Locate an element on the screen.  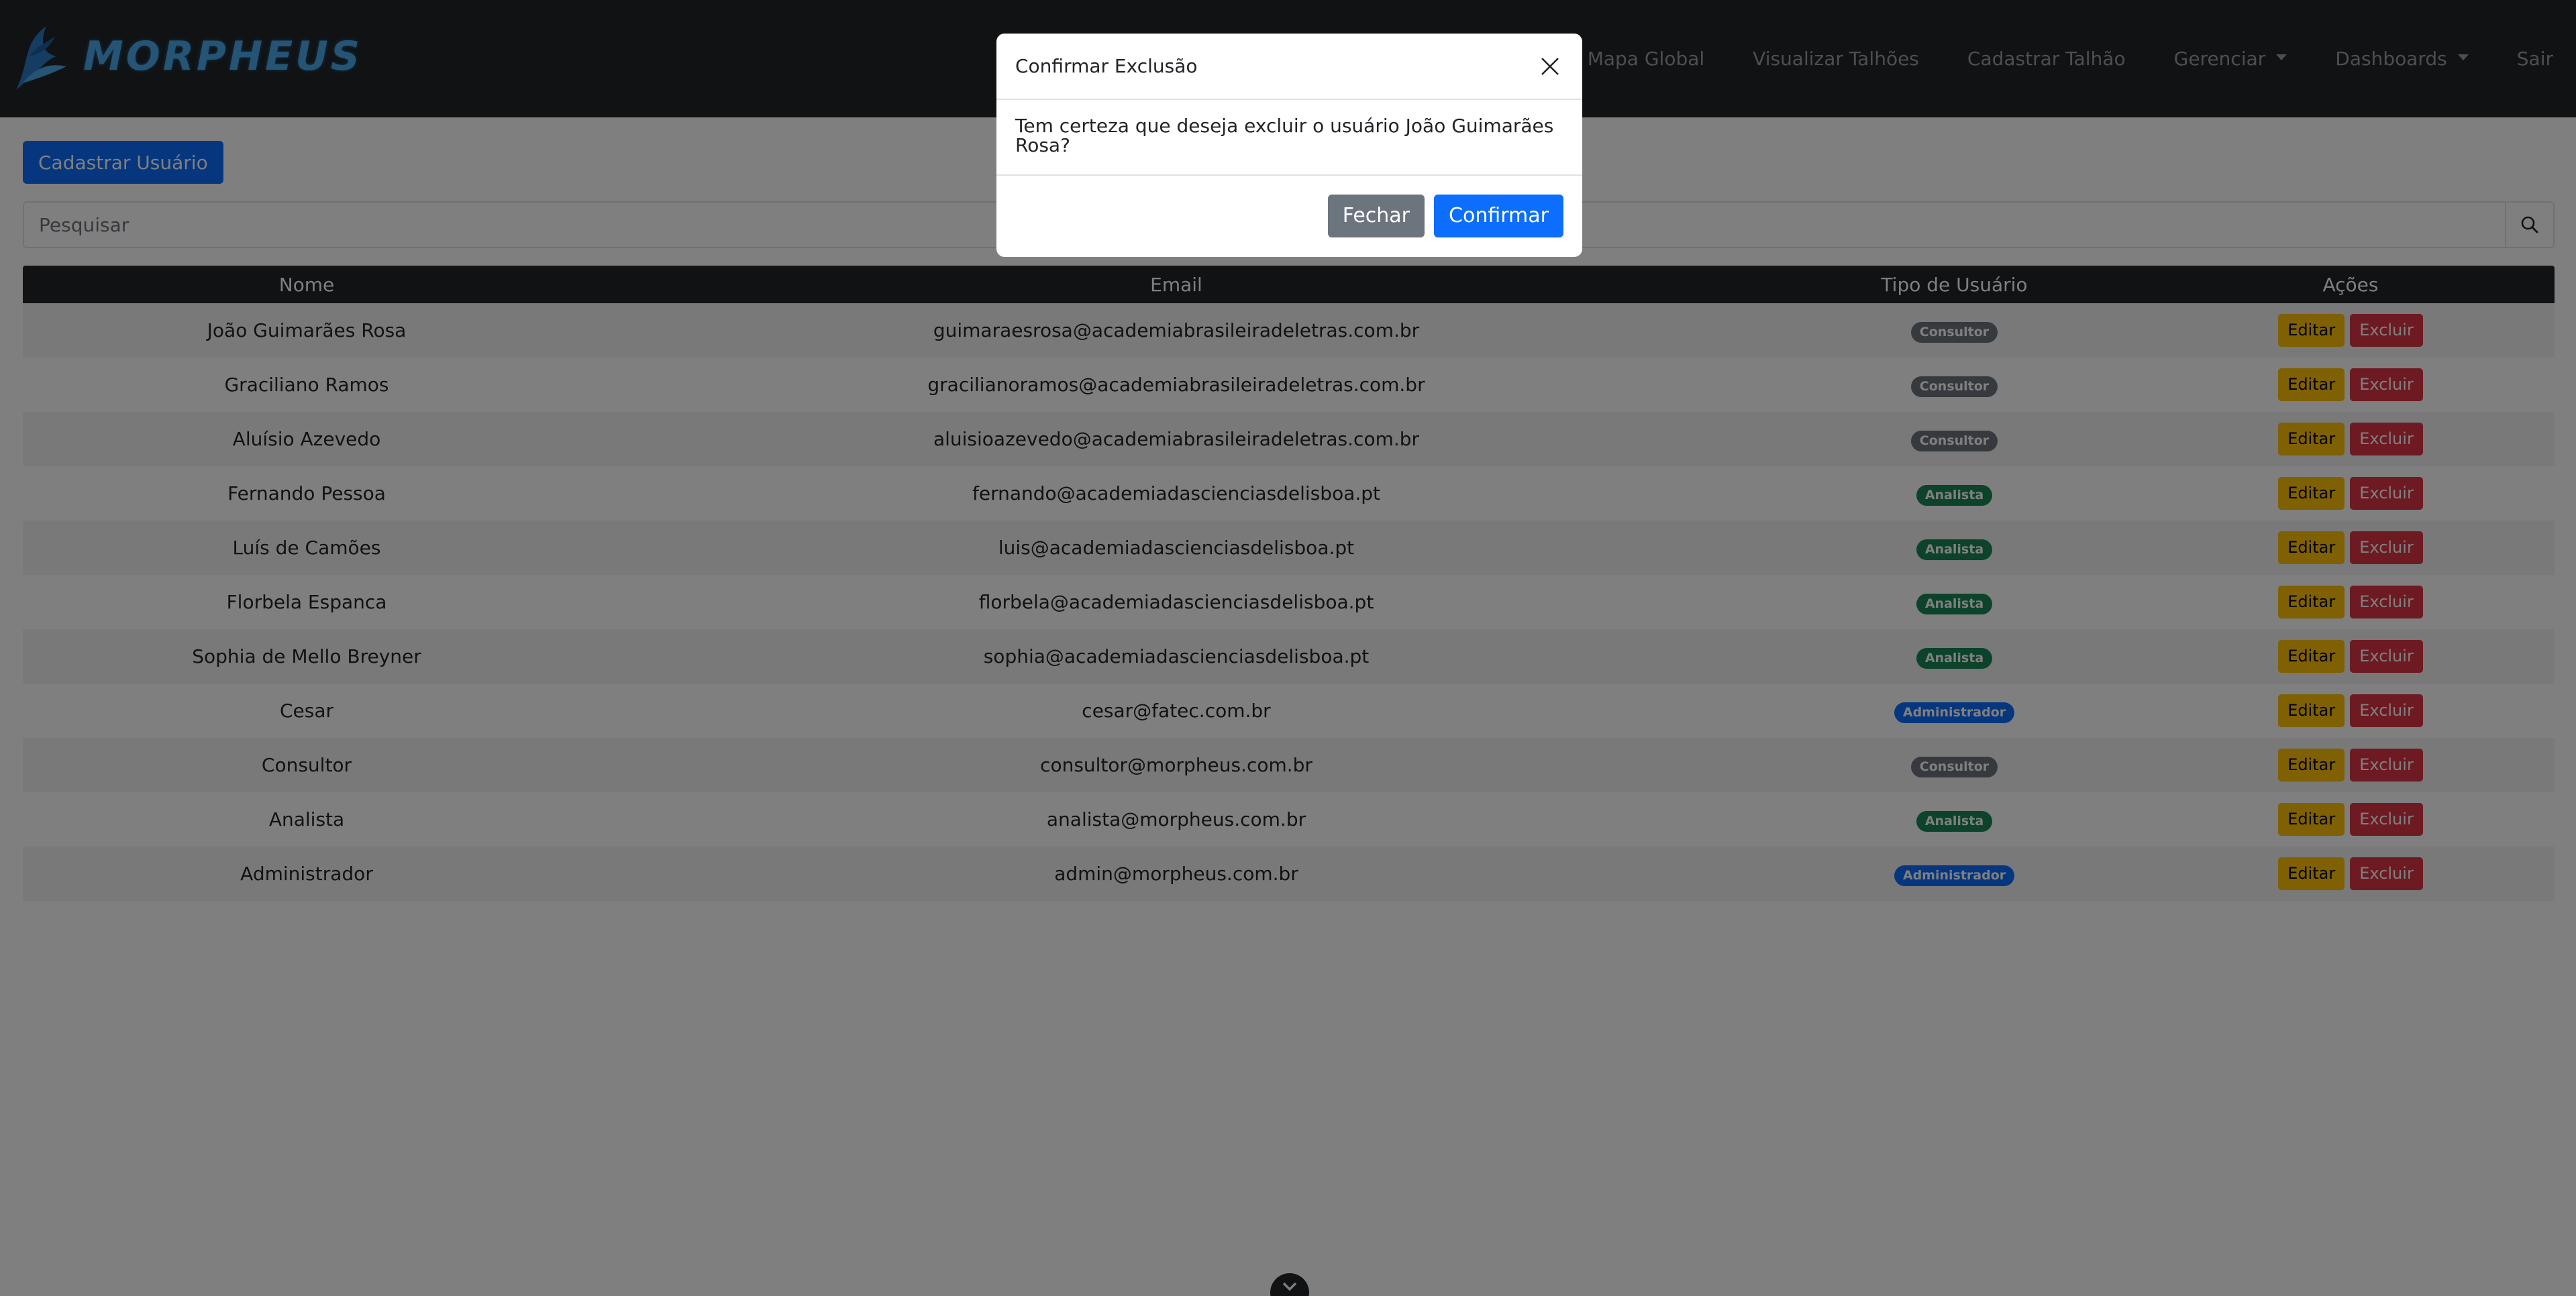
modal-header: Confirmar Exclusão is located at coordinates (1289, 67).